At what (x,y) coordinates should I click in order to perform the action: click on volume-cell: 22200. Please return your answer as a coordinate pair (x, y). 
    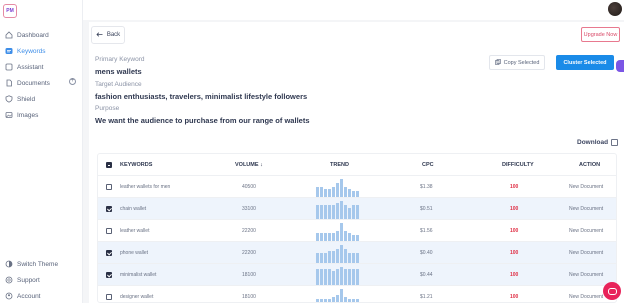
    Looking at the image, I should click on (249, 231).